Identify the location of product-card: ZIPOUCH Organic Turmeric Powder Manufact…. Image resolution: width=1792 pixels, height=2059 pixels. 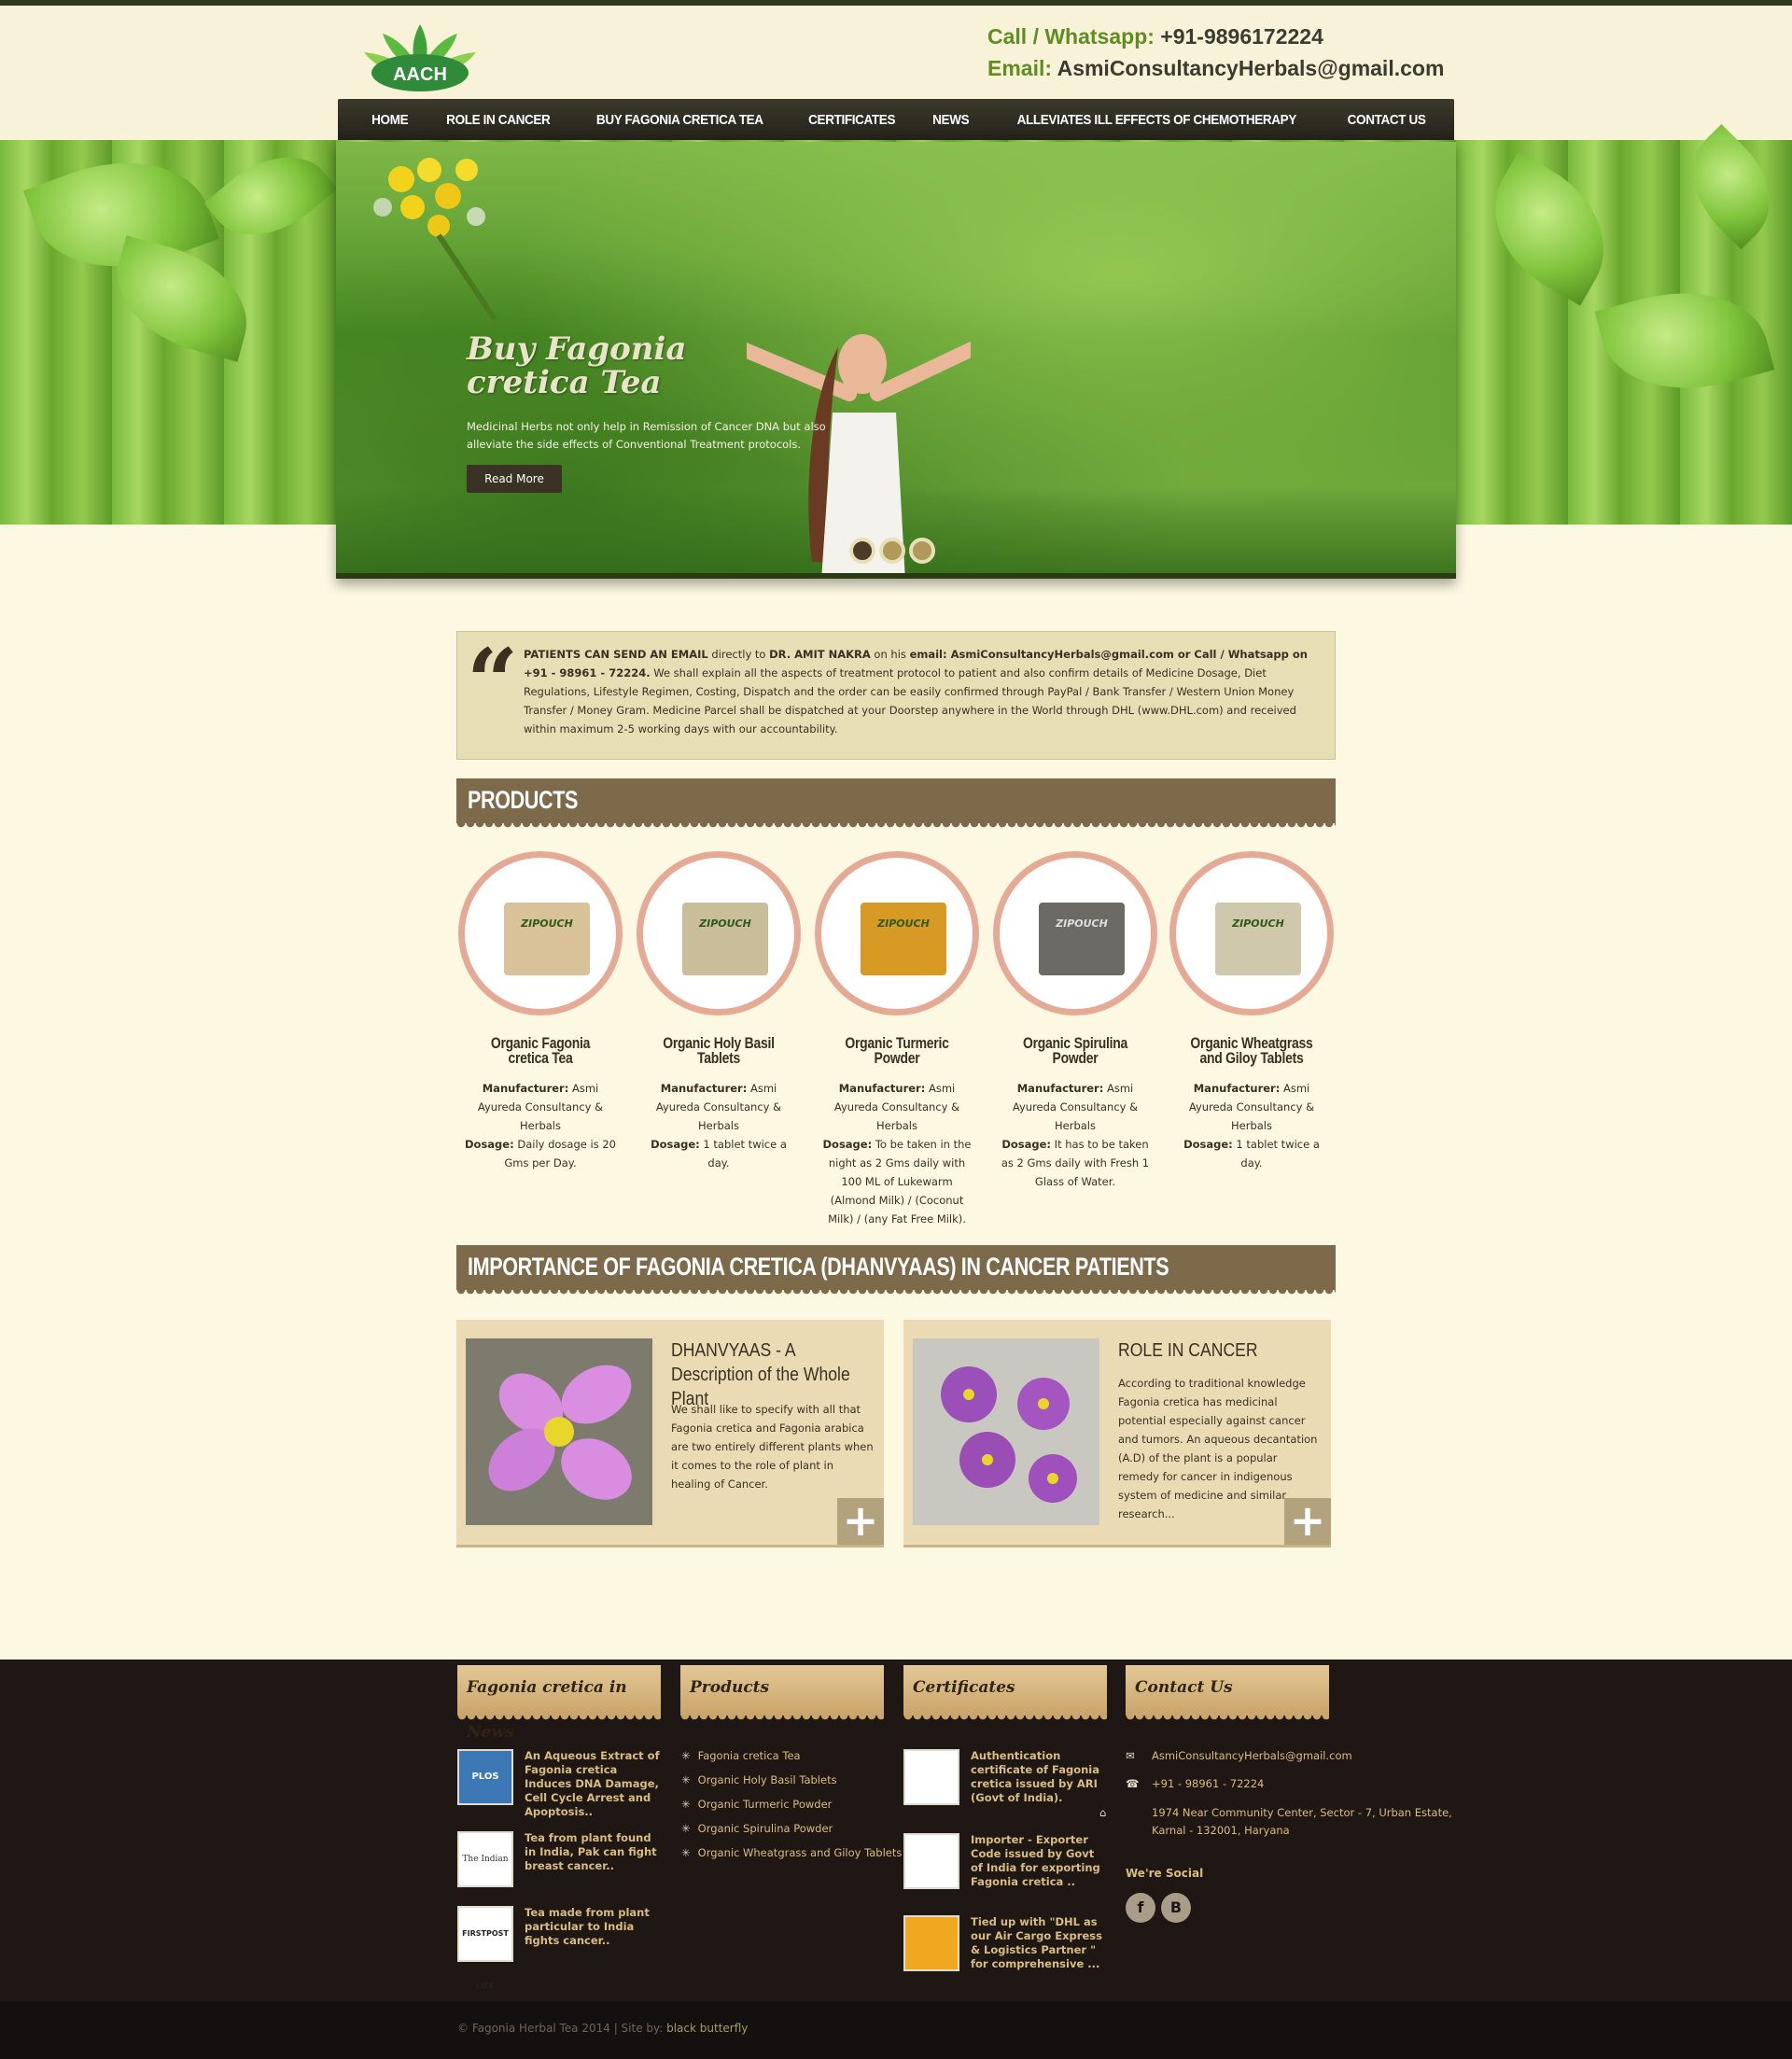
(897, 1039).